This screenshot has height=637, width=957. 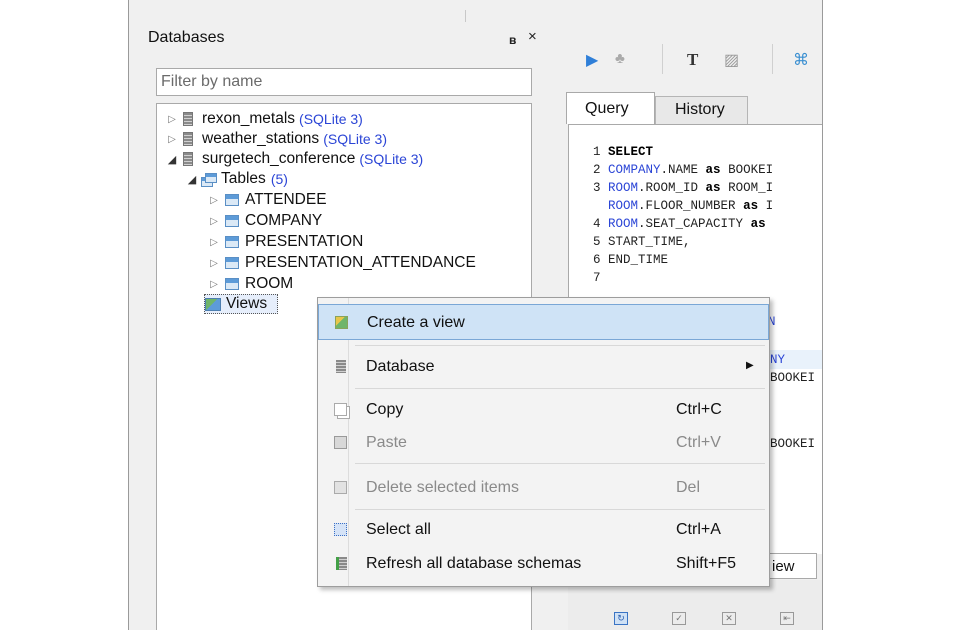 I want to click on code-line: 6 END_TIME, so click(x=630, y=260).